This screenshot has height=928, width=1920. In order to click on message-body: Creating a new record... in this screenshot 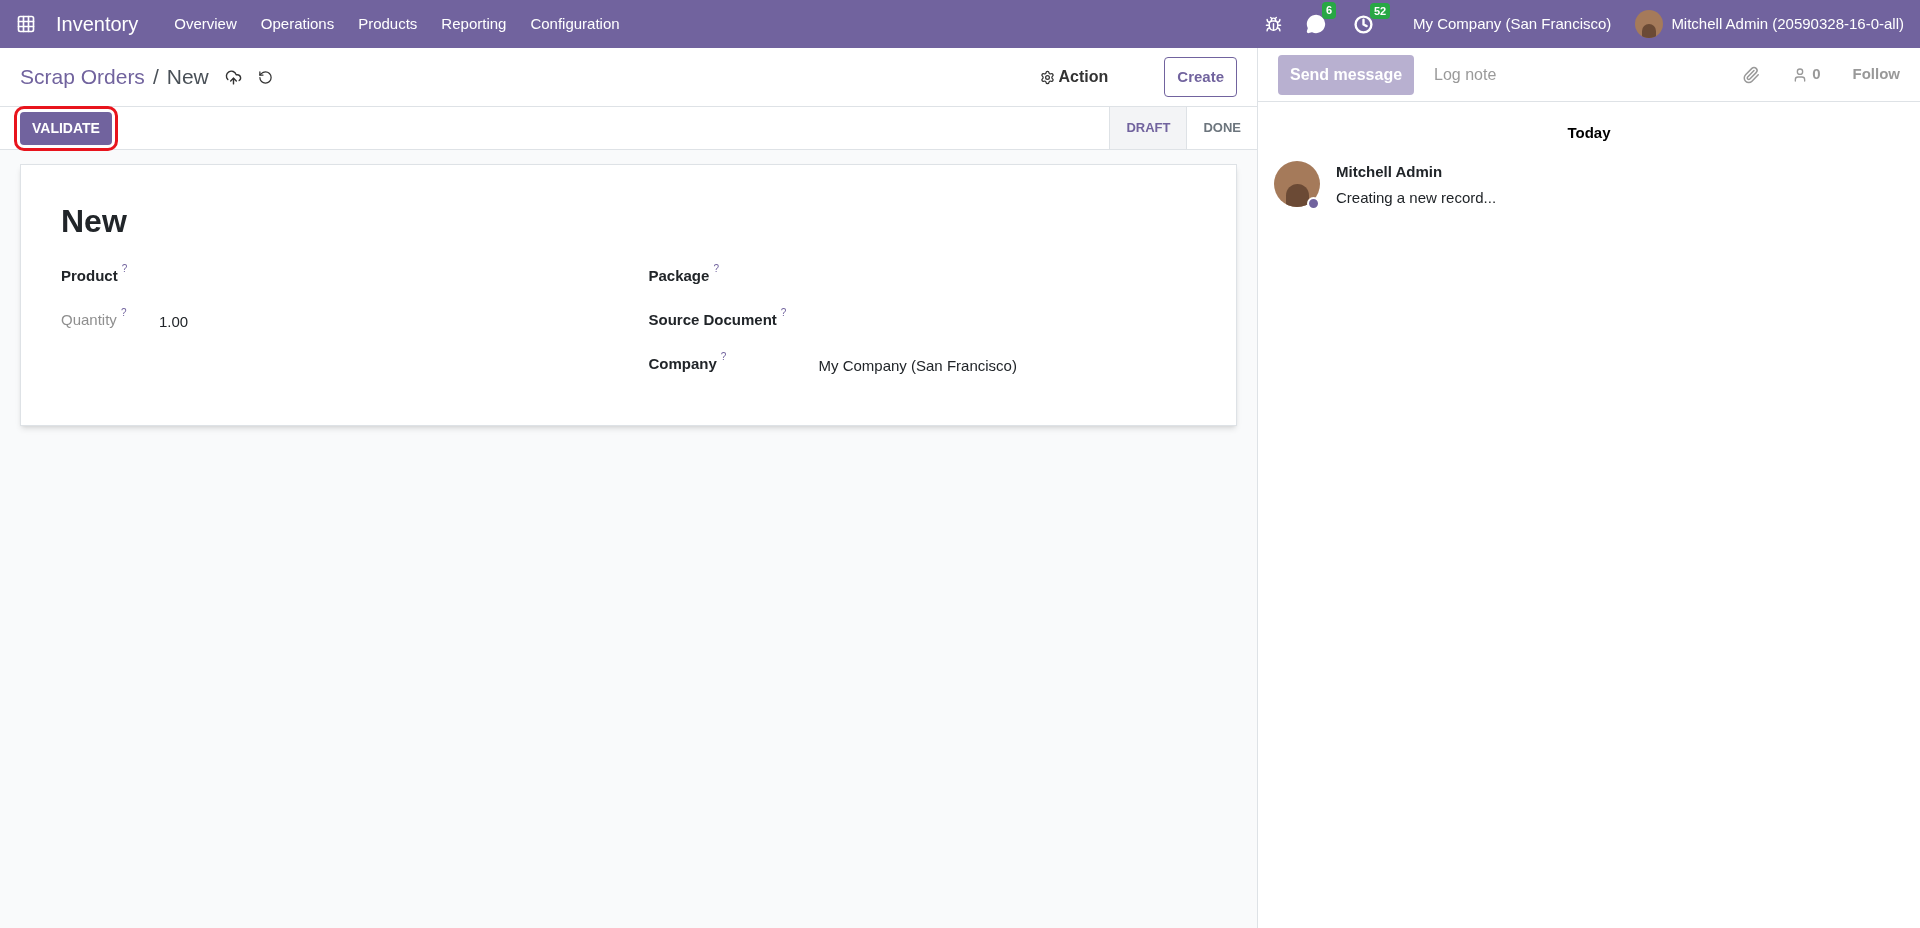, I will do `click(1416, 198)`.